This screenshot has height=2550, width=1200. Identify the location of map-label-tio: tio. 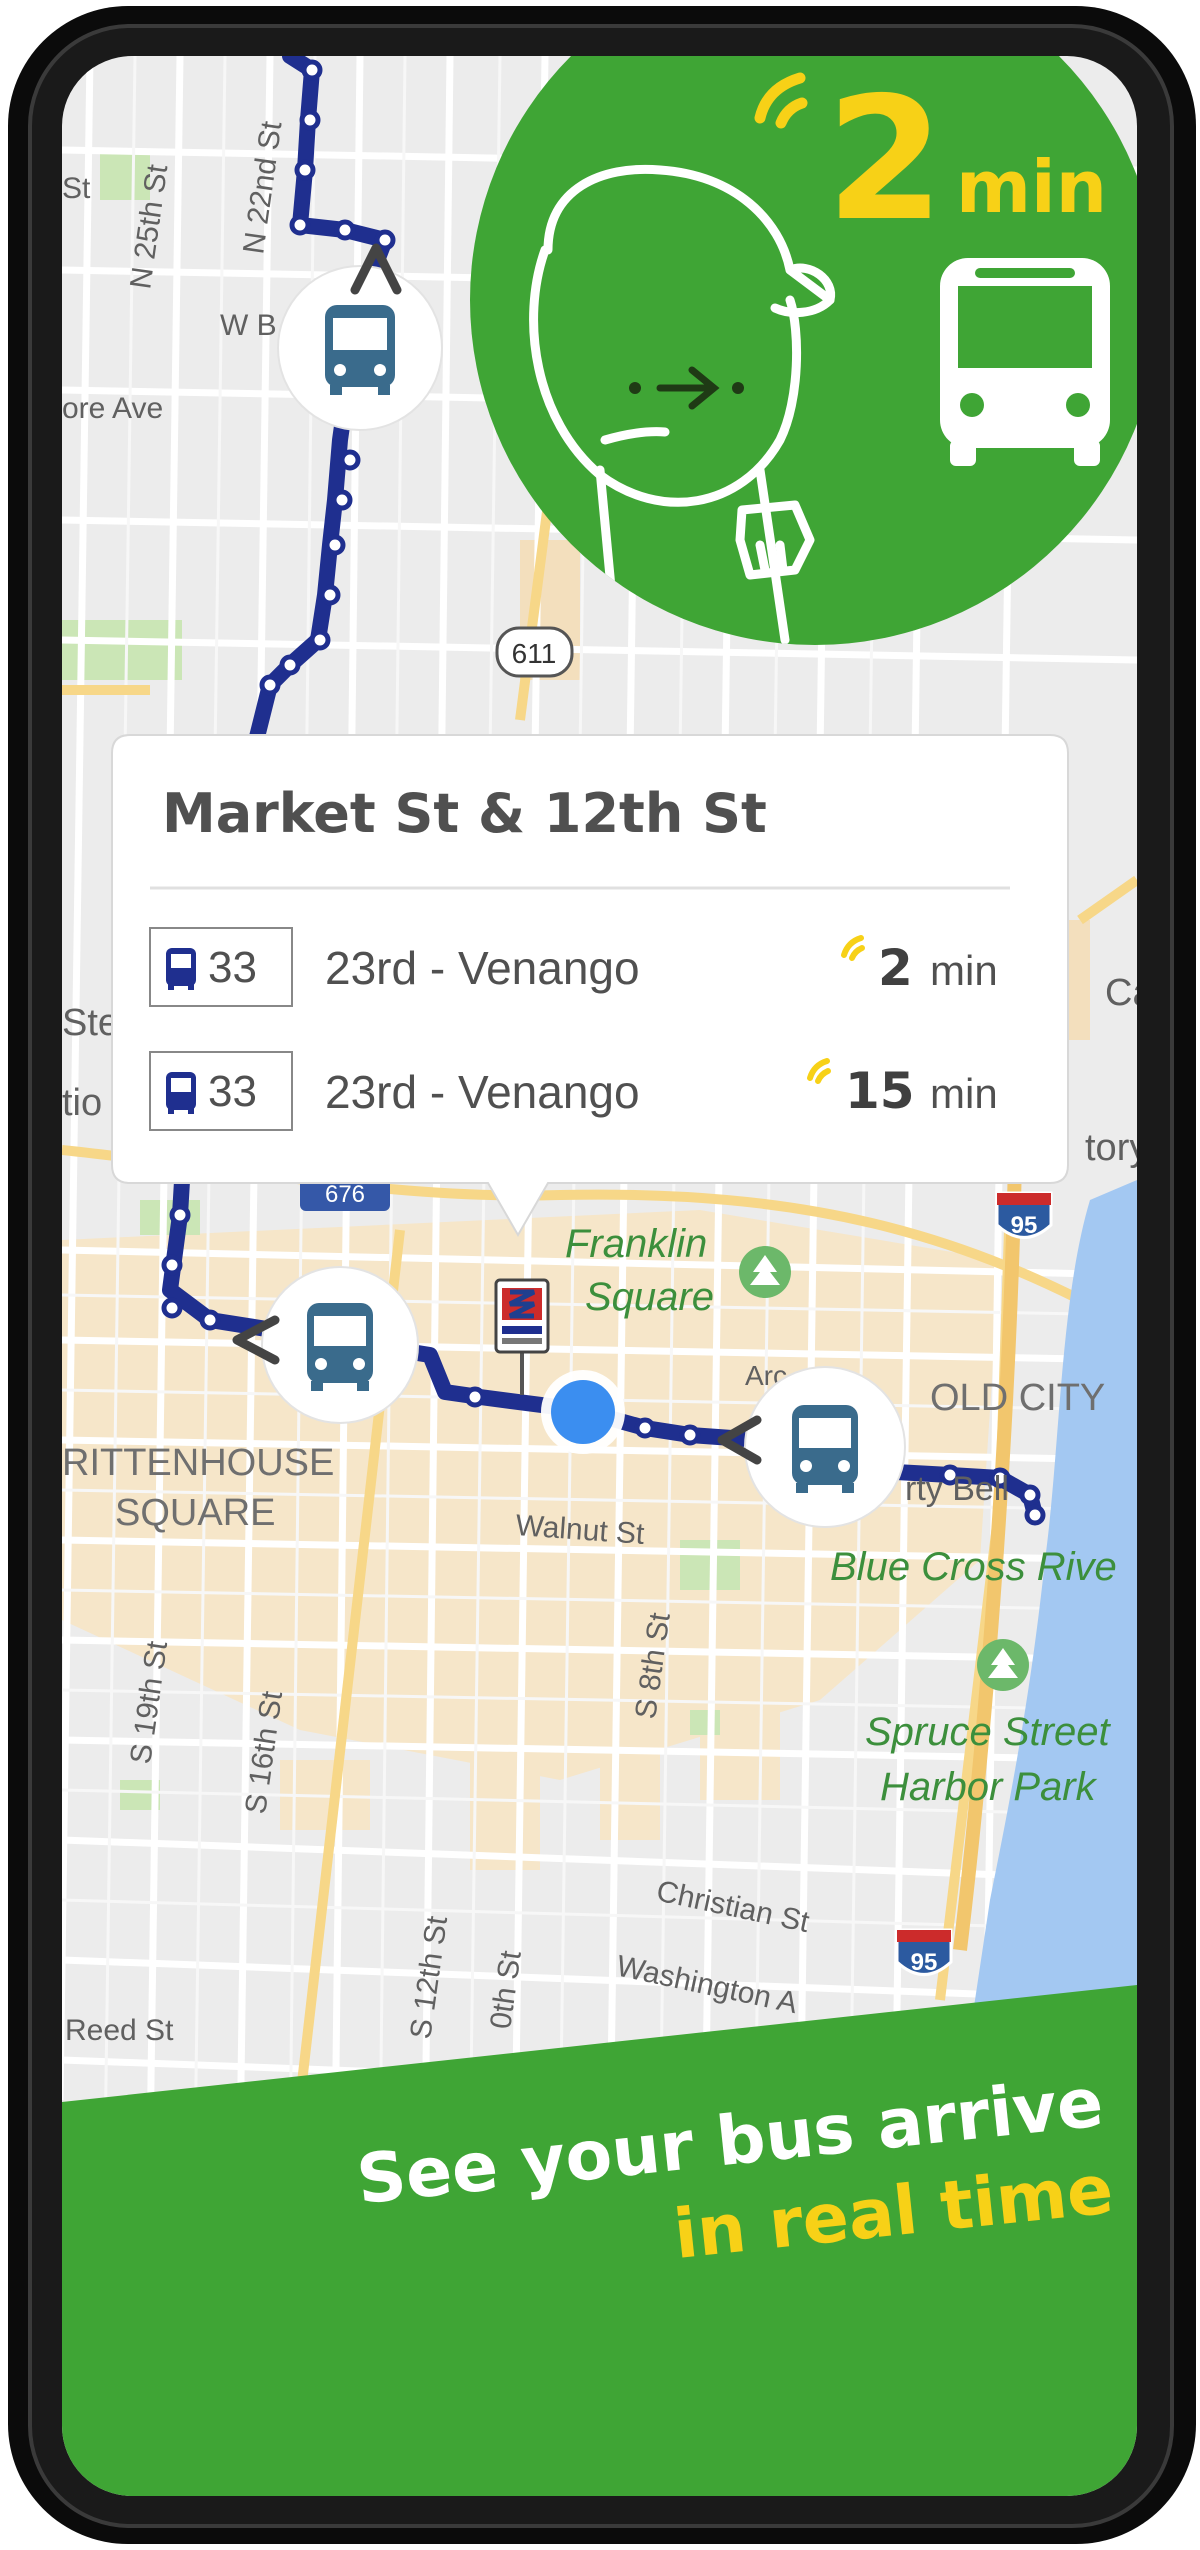
(82, 1103).